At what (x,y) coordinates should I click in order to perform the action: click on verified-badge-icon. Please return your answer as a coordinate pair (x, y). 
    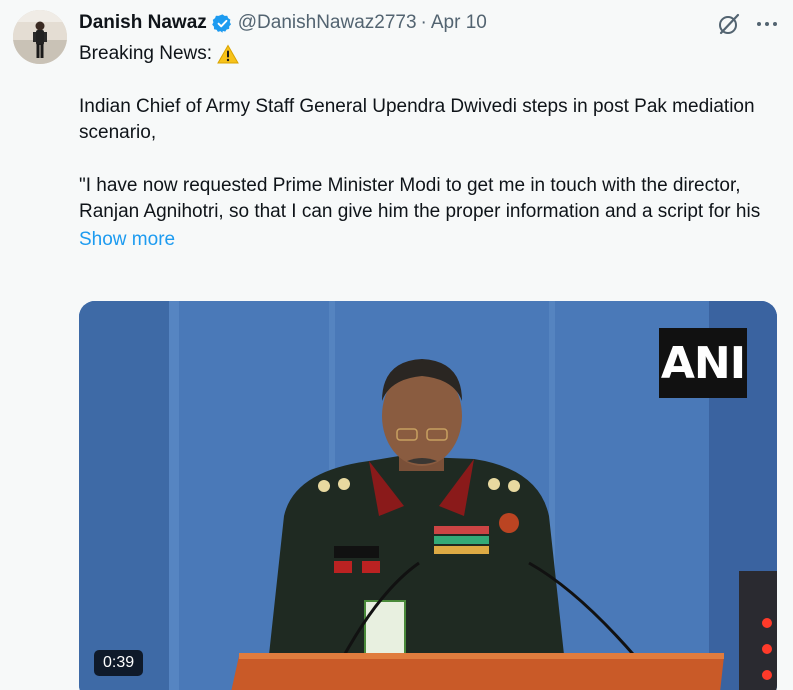
    Looking at the image, I should click on (222, 23).